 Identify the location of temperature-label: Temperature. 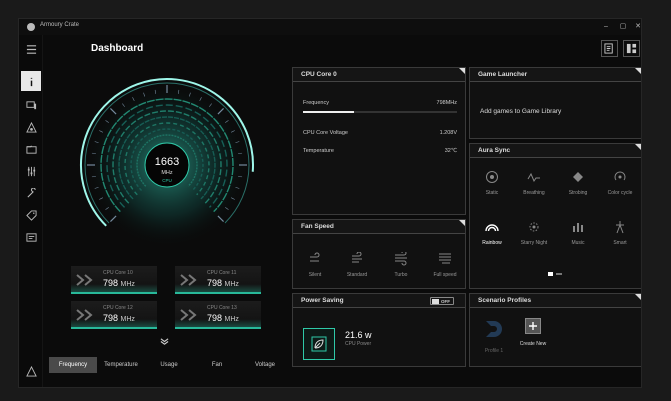
(318, 151).